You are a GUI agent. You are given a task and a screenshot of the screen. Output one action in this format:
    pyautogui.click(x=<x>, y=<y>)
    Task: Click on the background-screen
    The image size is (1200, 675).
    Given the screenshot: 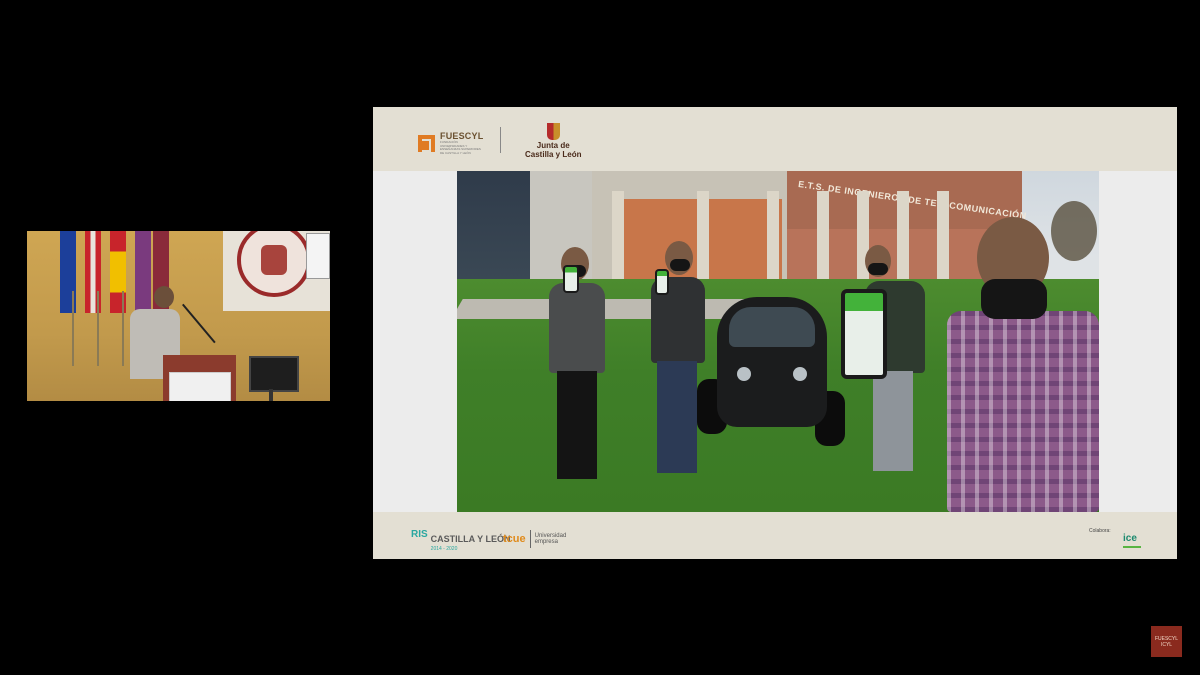 What is the action you would take?
    pyautogui.click(x=318, y=256)
    